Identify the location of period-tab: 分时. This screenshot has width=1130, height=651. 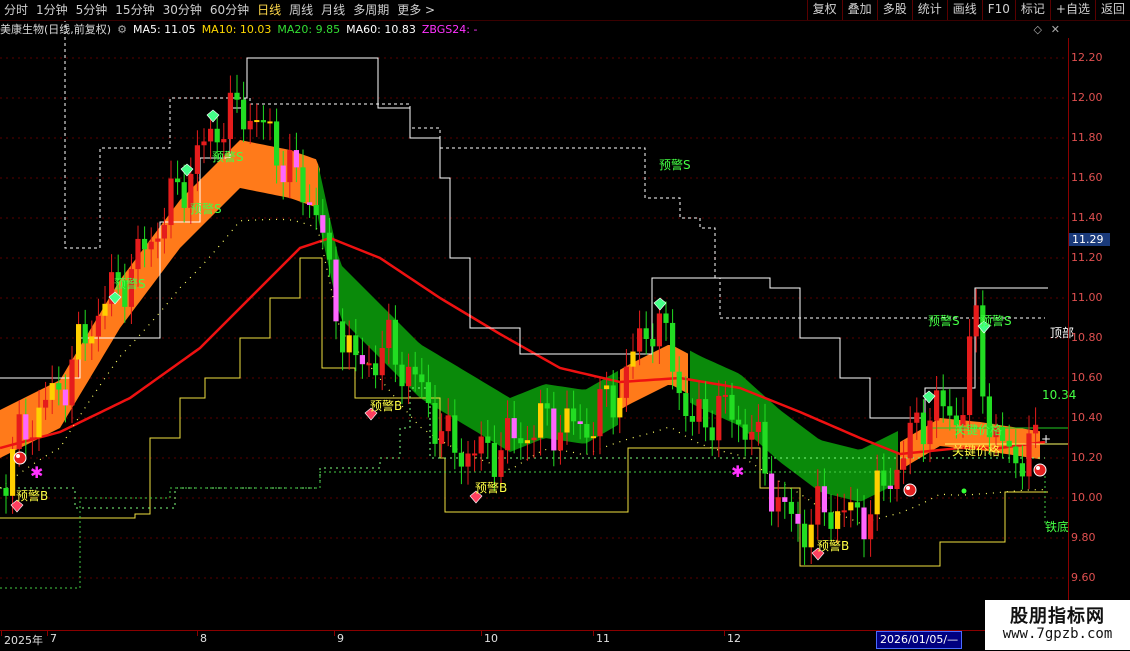
(16, 10).